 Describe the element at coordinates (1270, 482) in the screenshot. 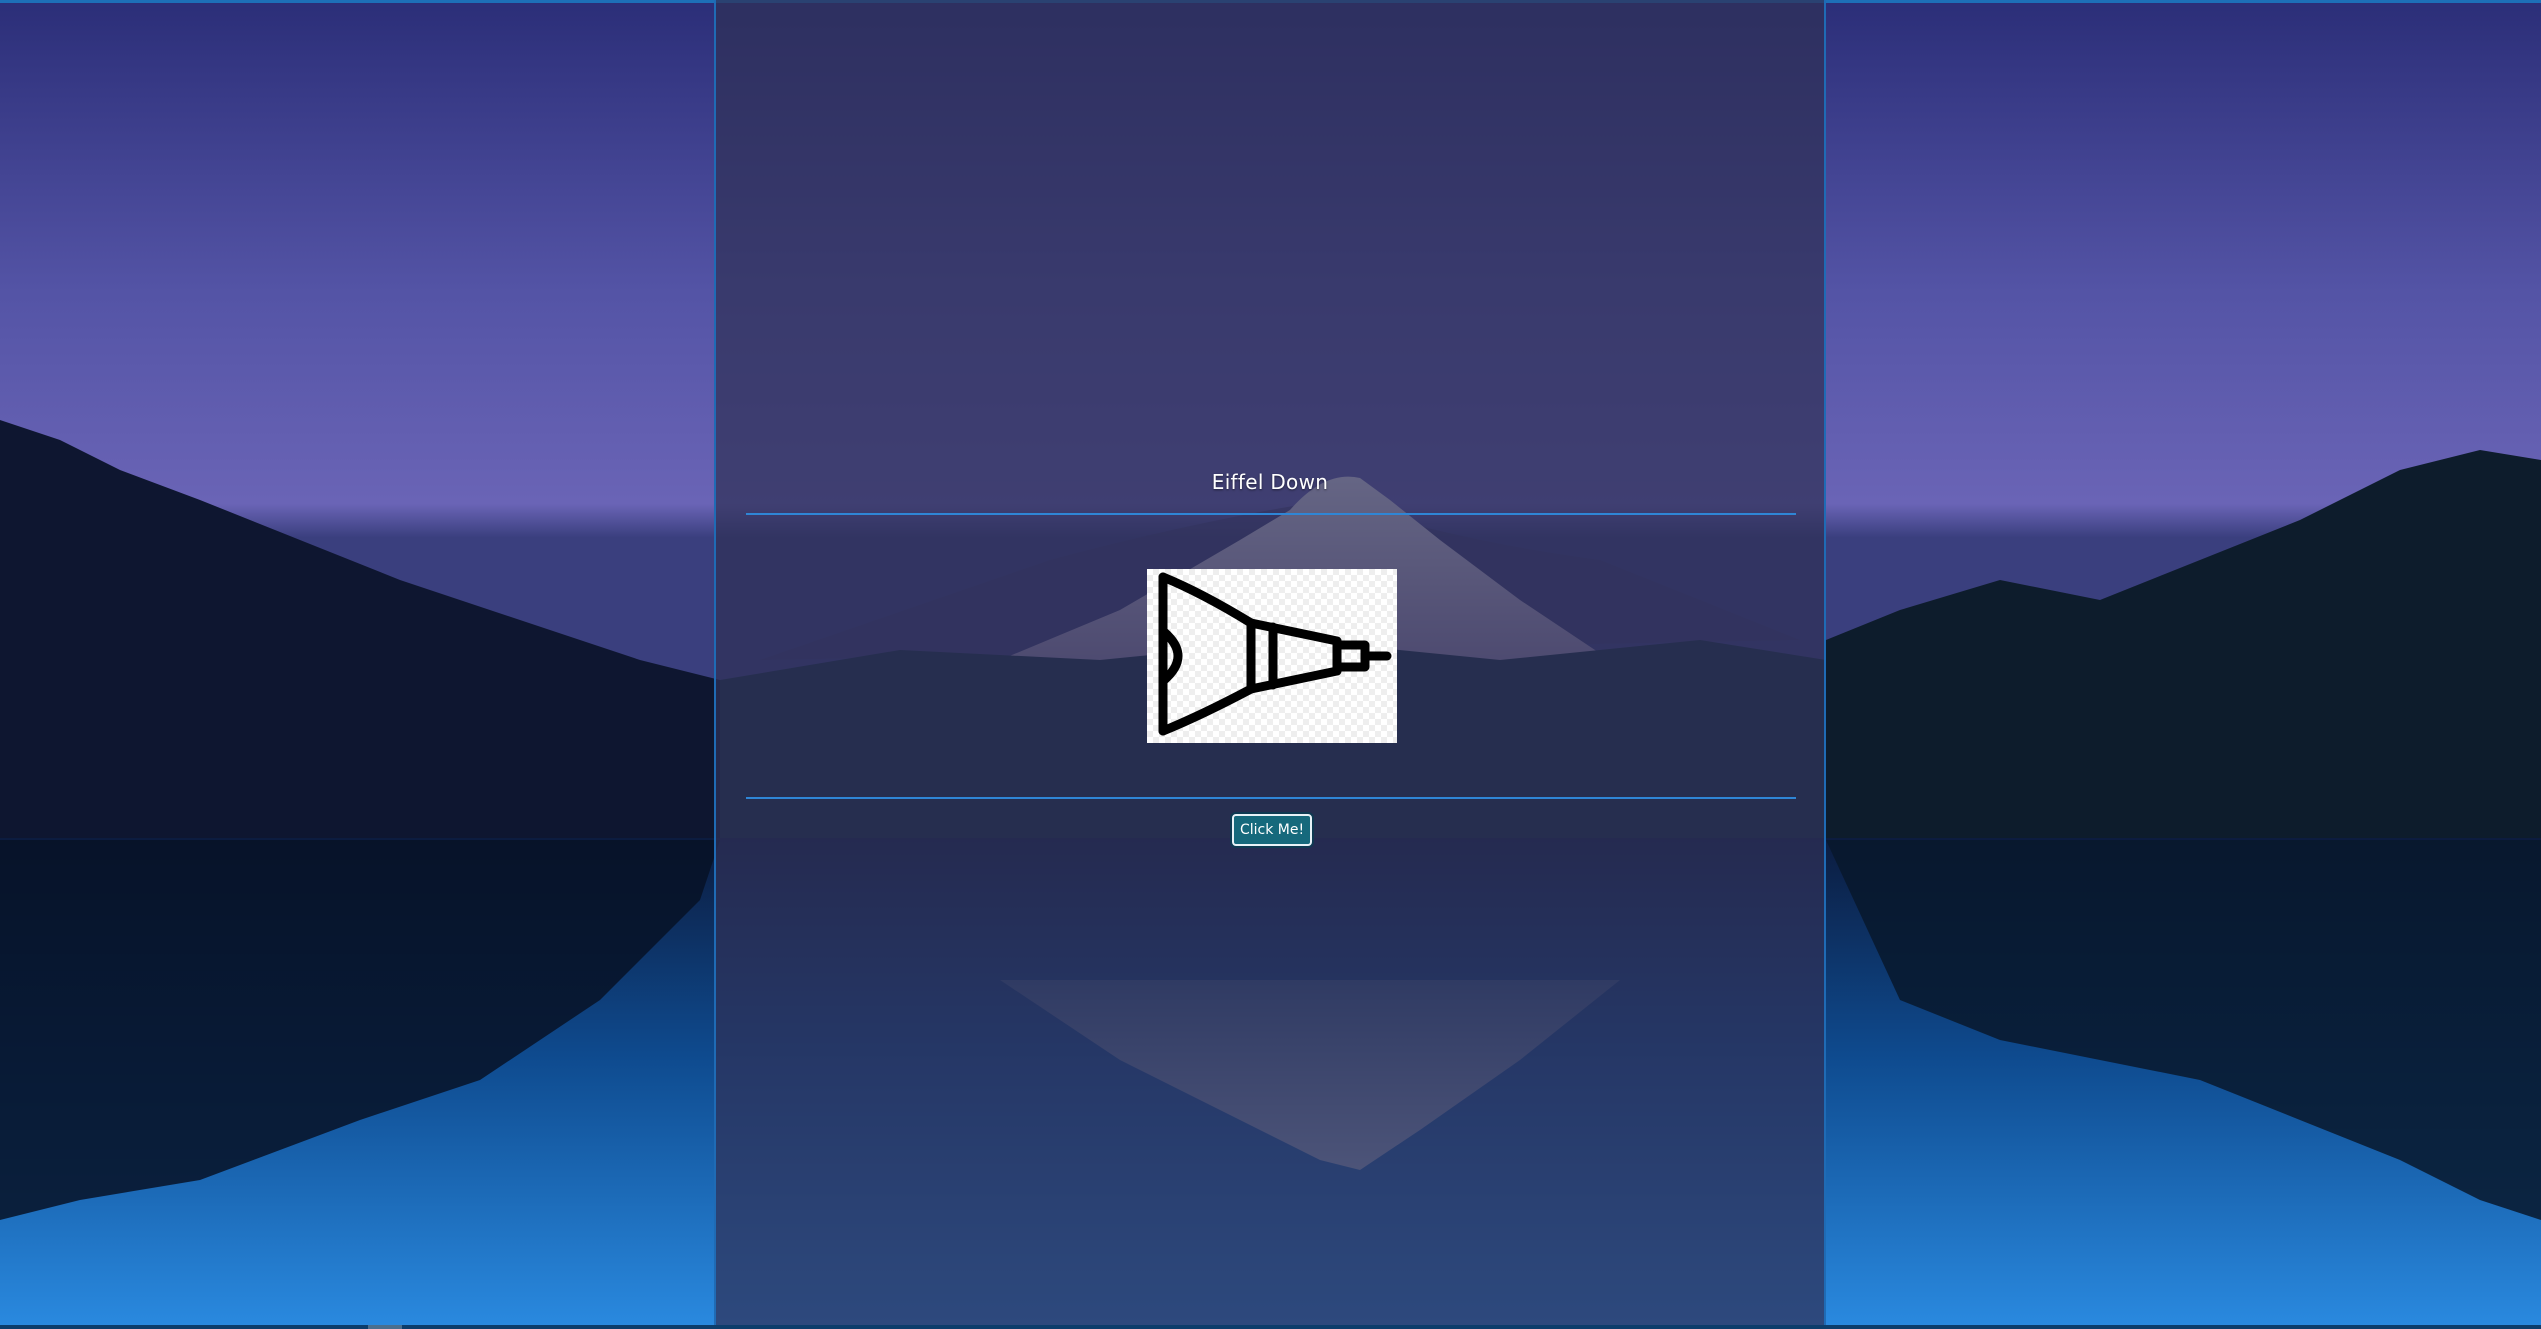

I see `page-title: Eiffel Down` at that location.